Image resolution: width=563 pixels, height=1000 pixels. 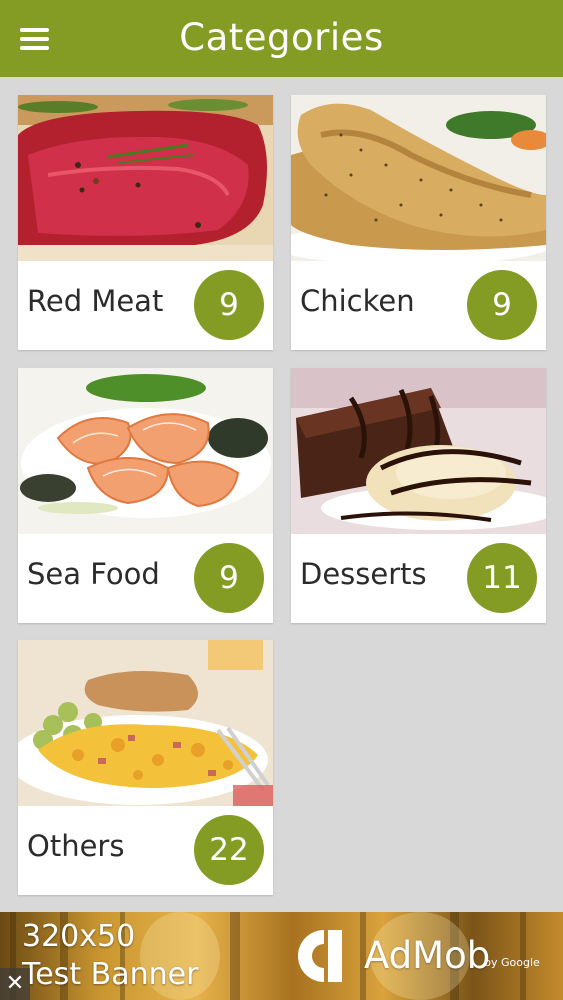 I want to click on app-header: Categories, so click(x=281, y=38).